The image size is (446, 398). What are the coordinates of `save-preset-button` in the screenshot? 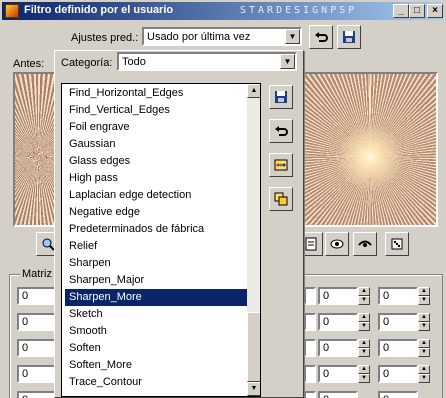 It's located at (349, 37).